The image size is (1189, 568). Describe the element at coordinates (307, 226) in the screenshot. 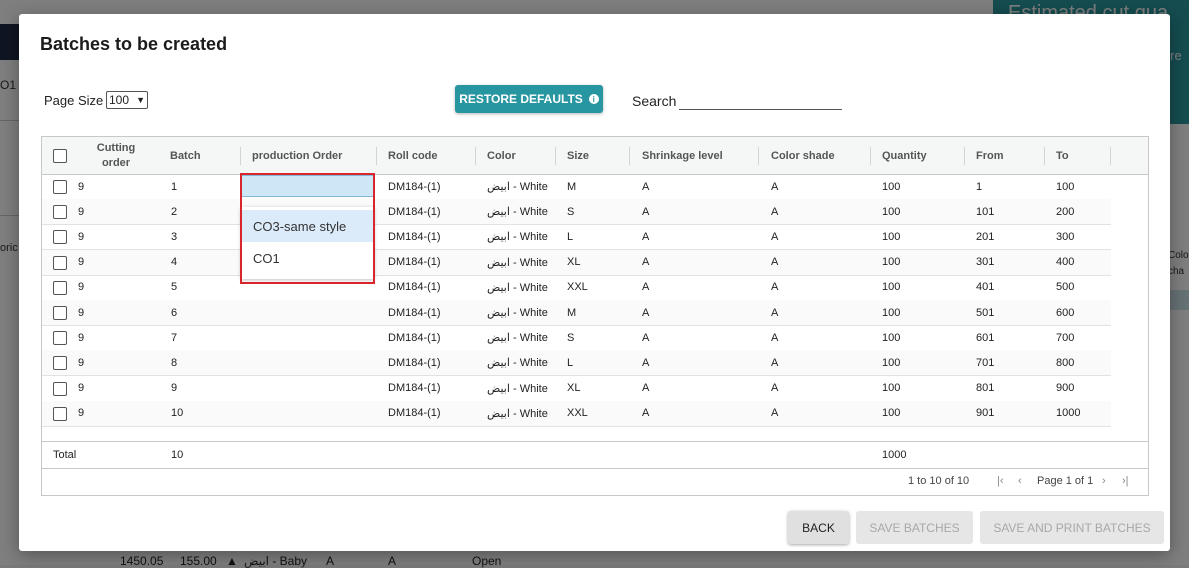

I see `dropdown-option: CO3-same style` at that location.